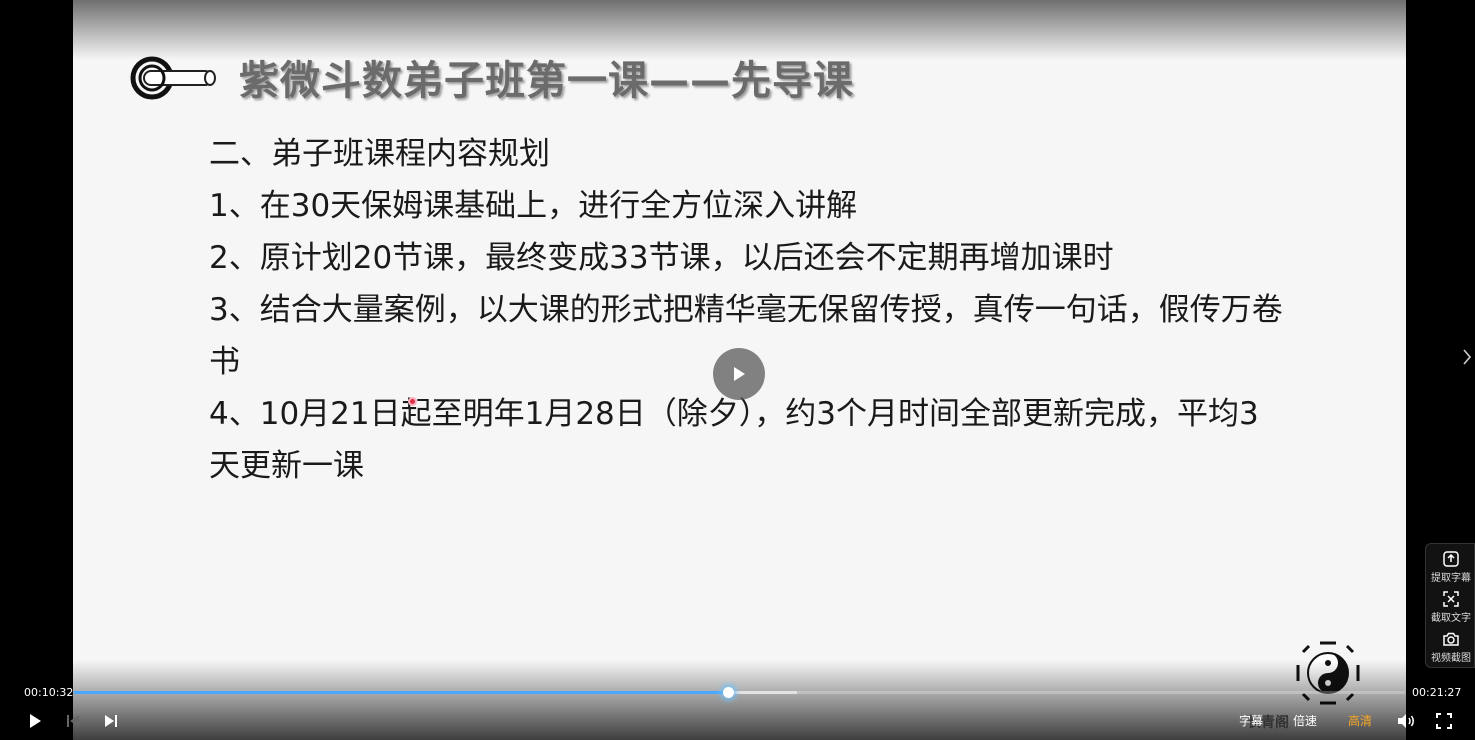 The image size is (1475, 740). Describe the element at coordinates (1360, 720) in the screenshot. I see `quality-button: 高清` at that location.